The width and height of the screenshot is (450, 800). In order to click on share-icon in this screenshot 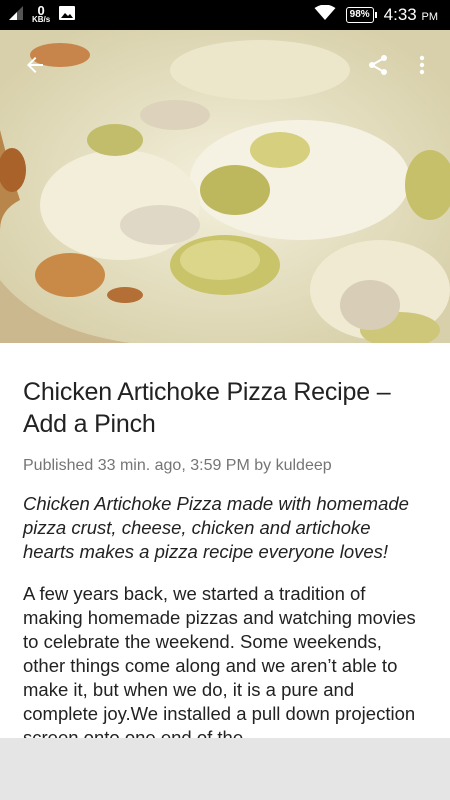, I will do `click(378, 65)`.